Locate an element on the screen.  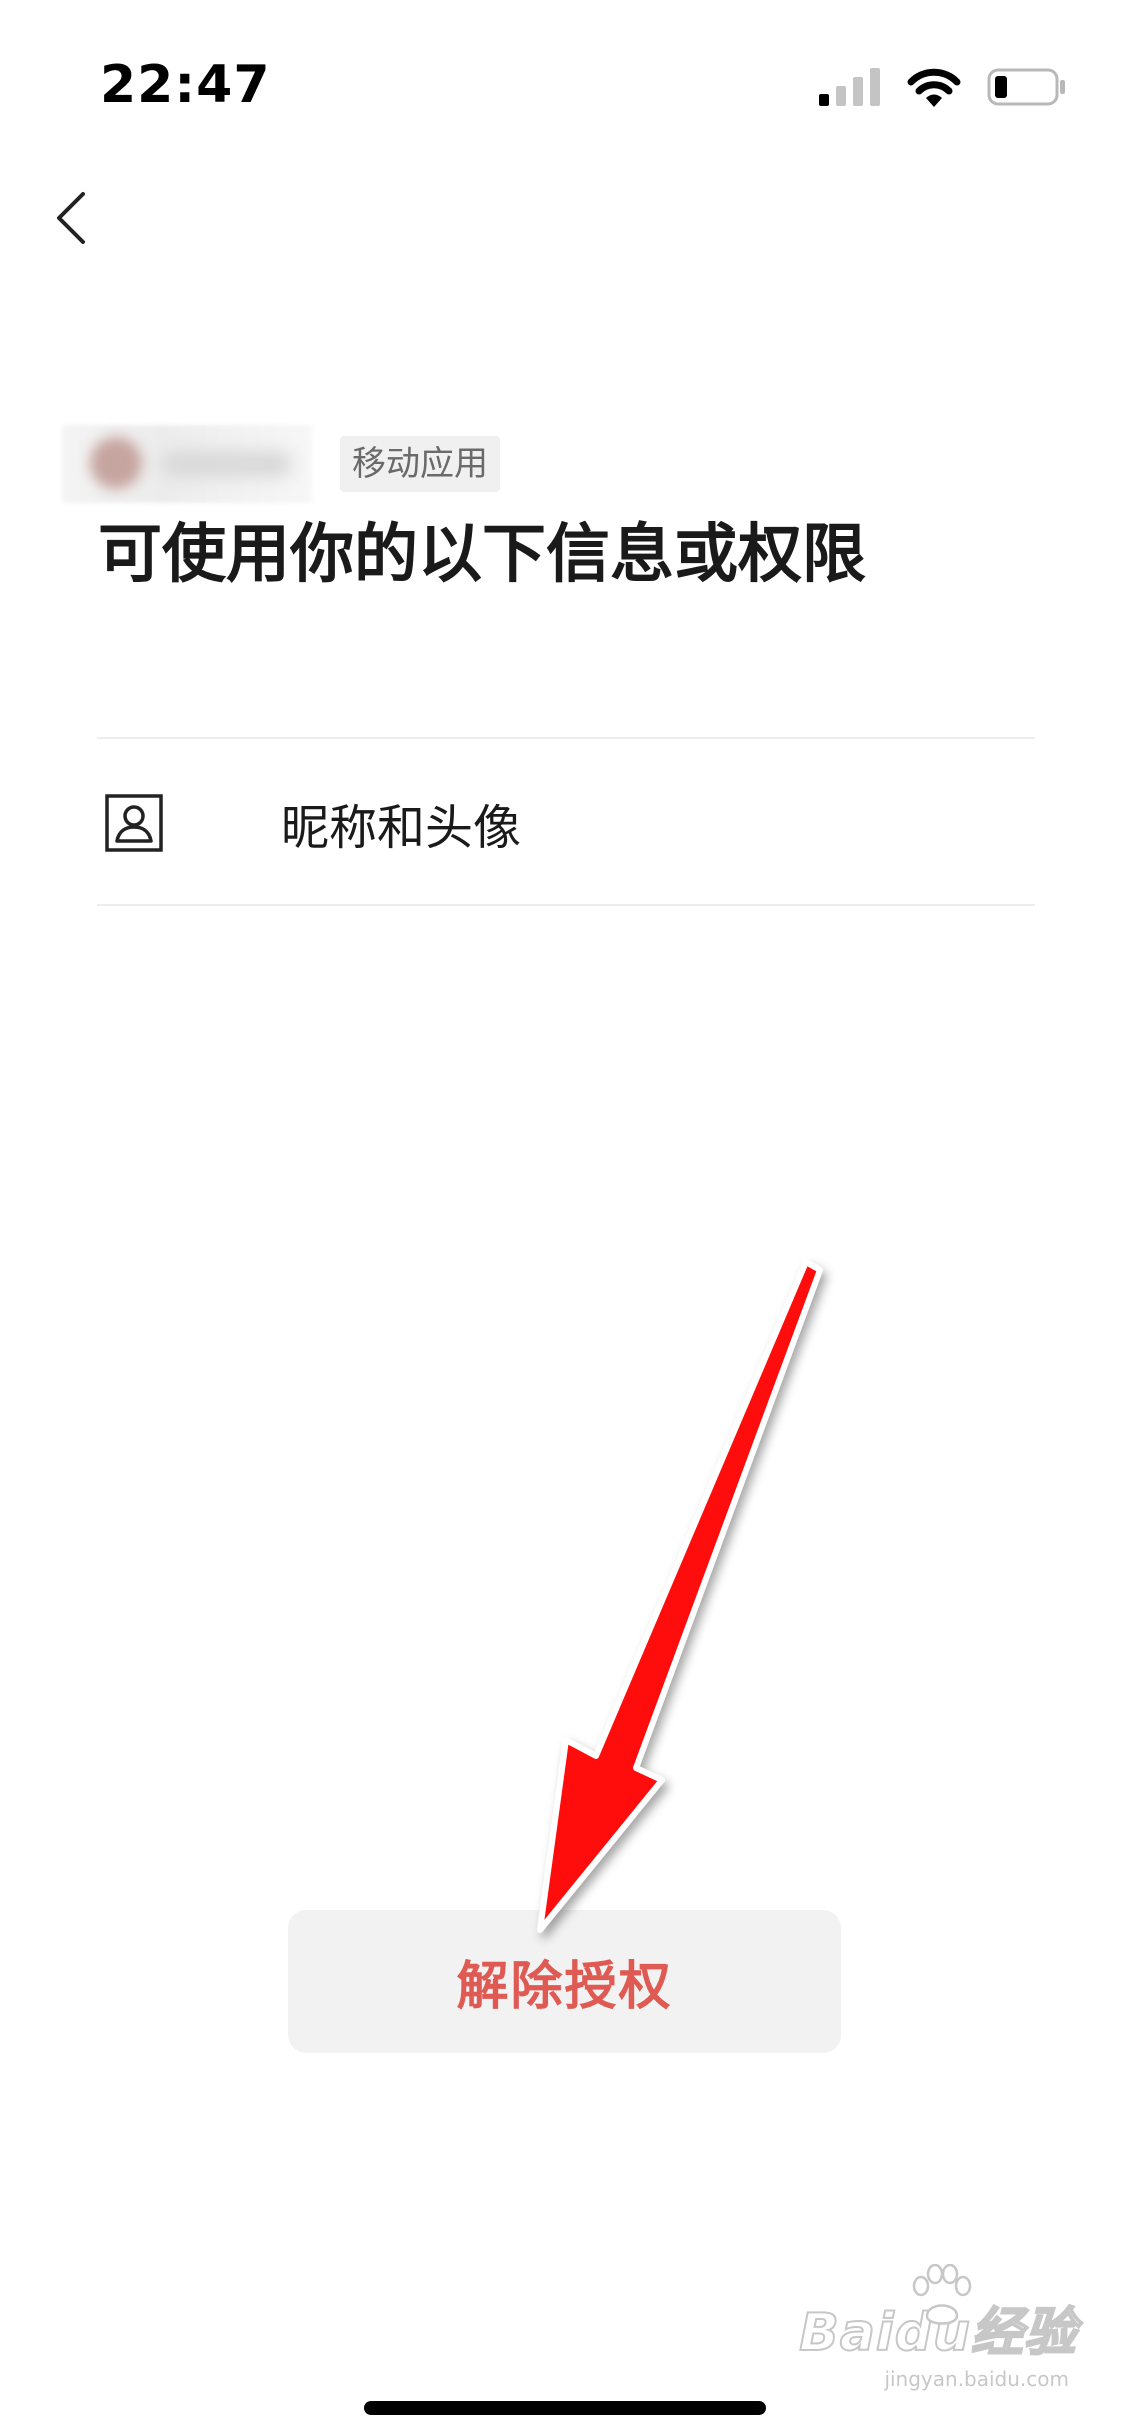
page-title: 可使用你的以下信息或权限 is located at coordinates (482, 555).